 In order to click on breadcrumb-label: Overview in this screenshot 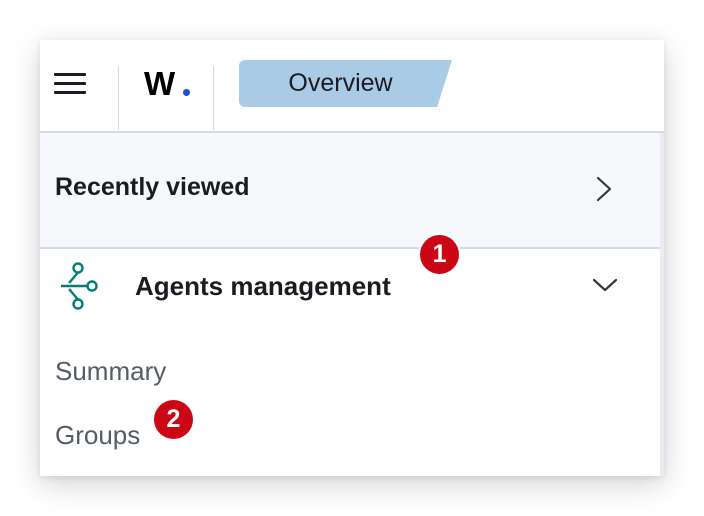, I will do `click(340, 83)`.